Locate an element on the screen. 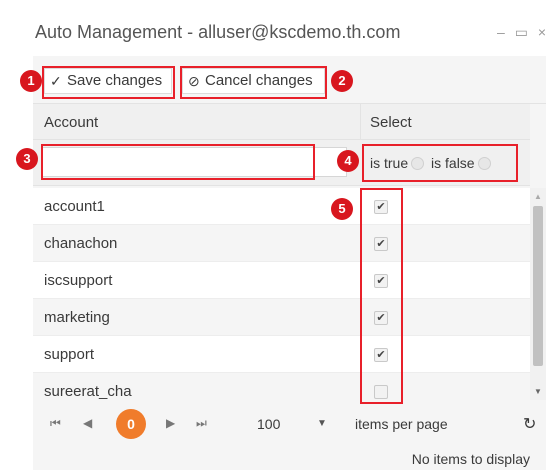 The height and width of the screenshot is (470, 546). last-page-icon: ⏭ is located at coordinates (201, 423).